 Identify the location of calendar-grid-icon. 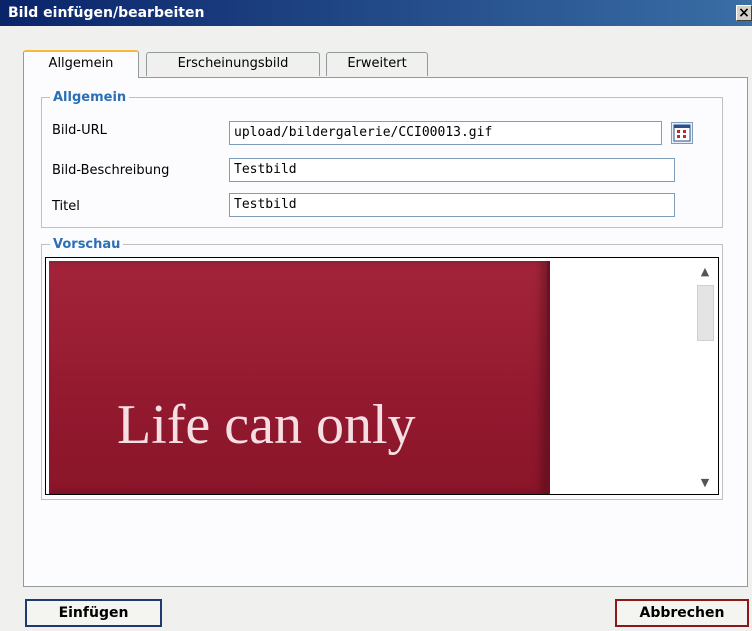
(682, 133).